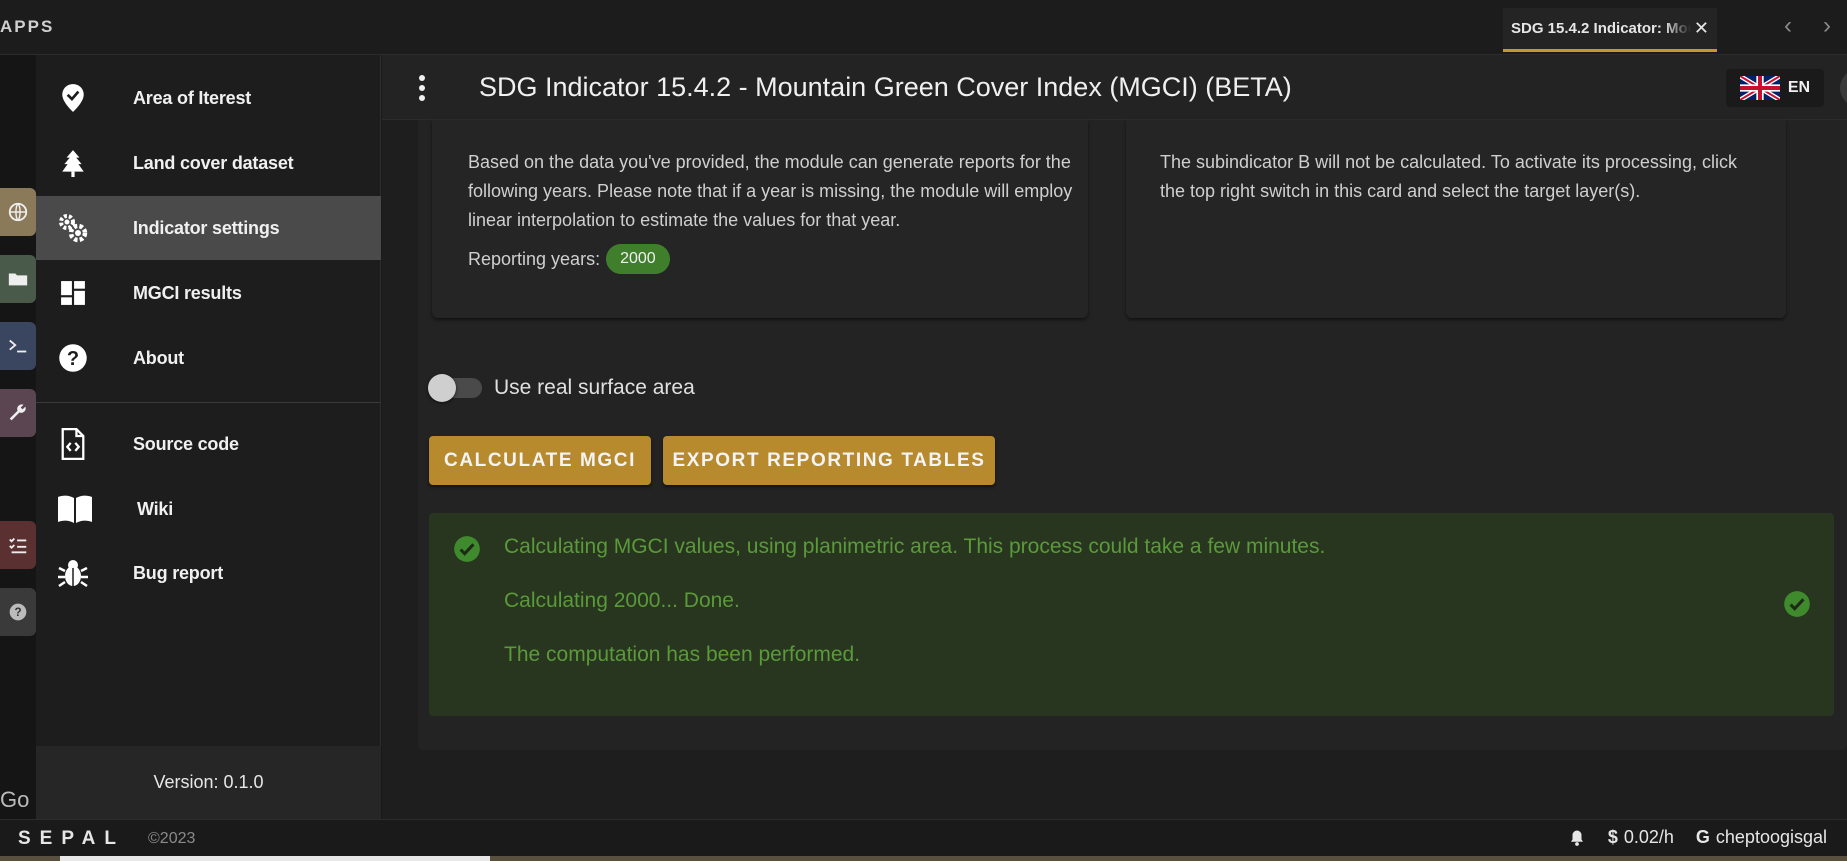  I want to click on toggle-knob, so click(442, 388).